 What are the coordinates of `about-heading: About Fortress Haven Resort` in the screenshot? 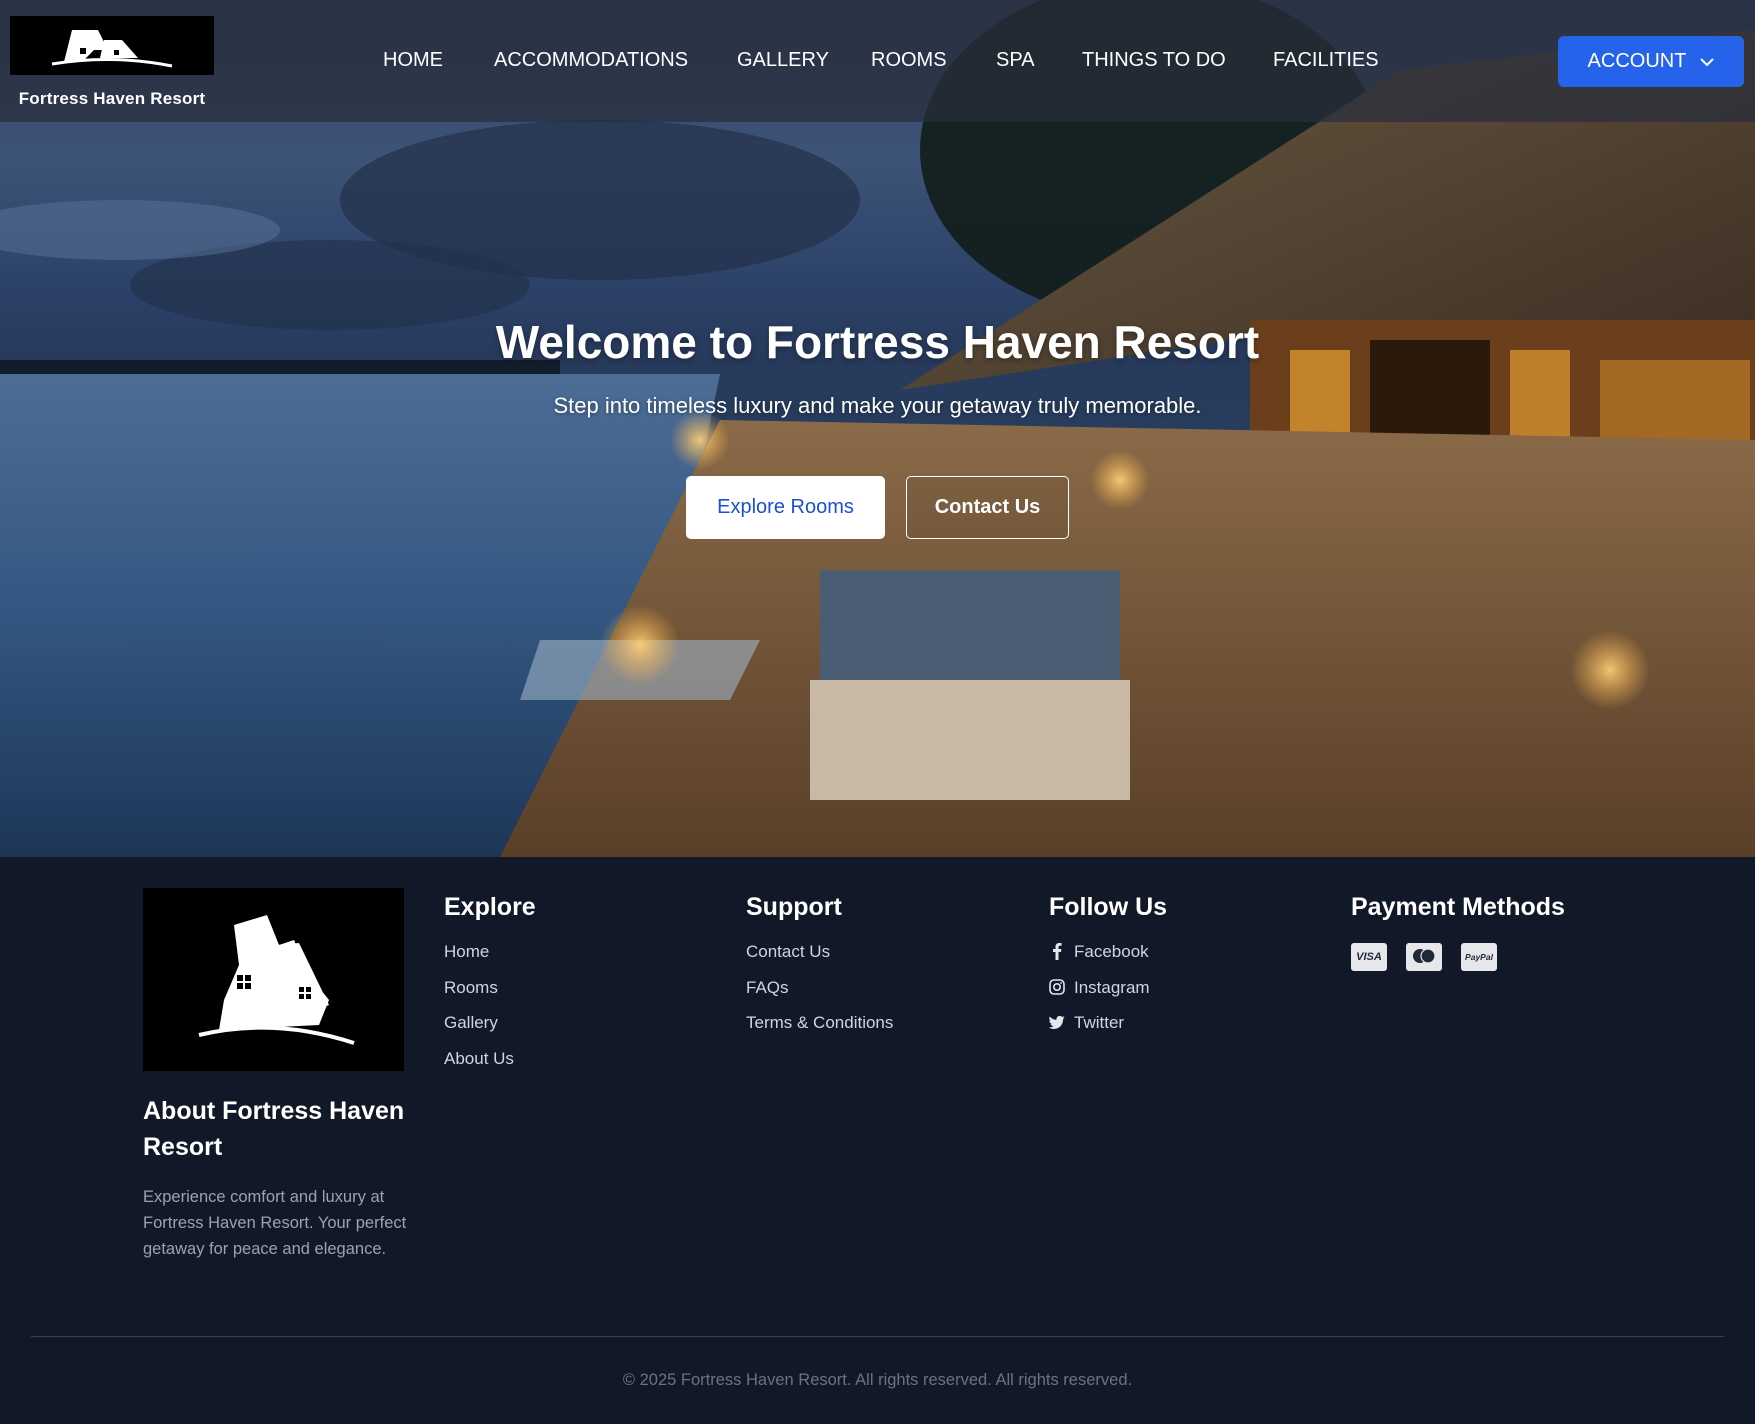 It's located at (274, 1129).